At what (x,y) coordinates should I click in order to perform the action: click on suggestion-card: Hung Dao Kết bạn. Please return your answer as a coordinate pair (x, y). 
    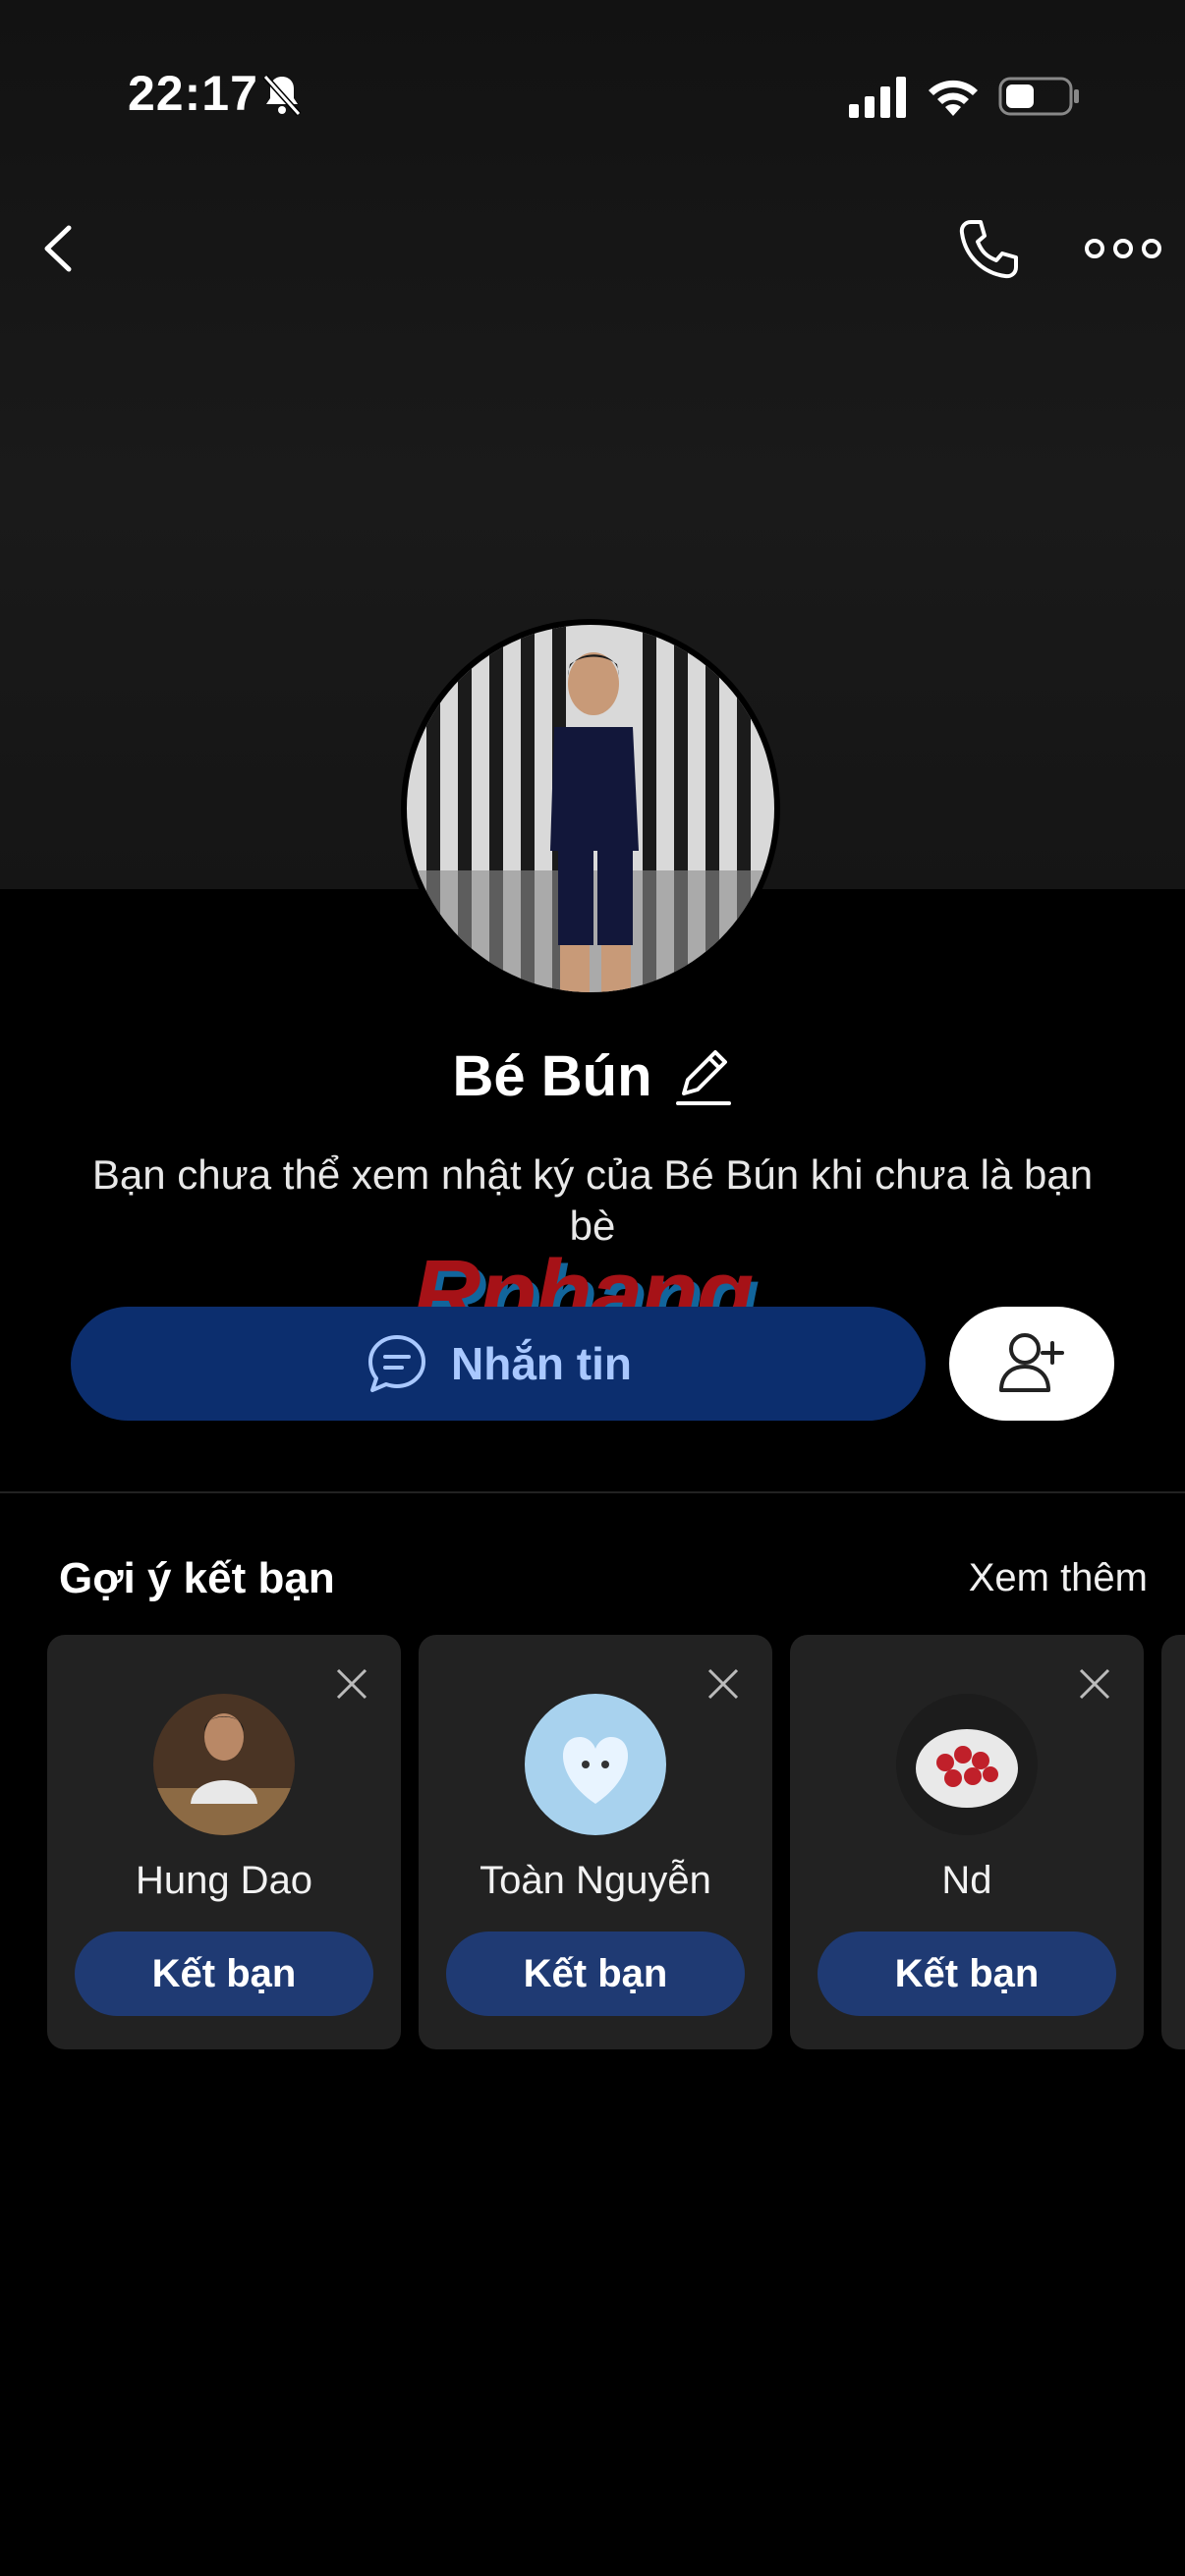
    Looking at the image, I should click on (224, 1842).